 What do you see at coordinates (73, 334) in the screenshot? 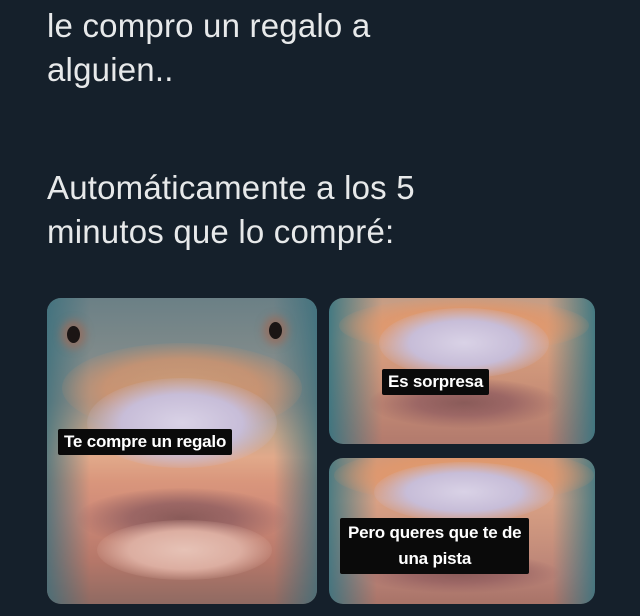
I see `fish-eye-left` at bounding box center [73, 334].